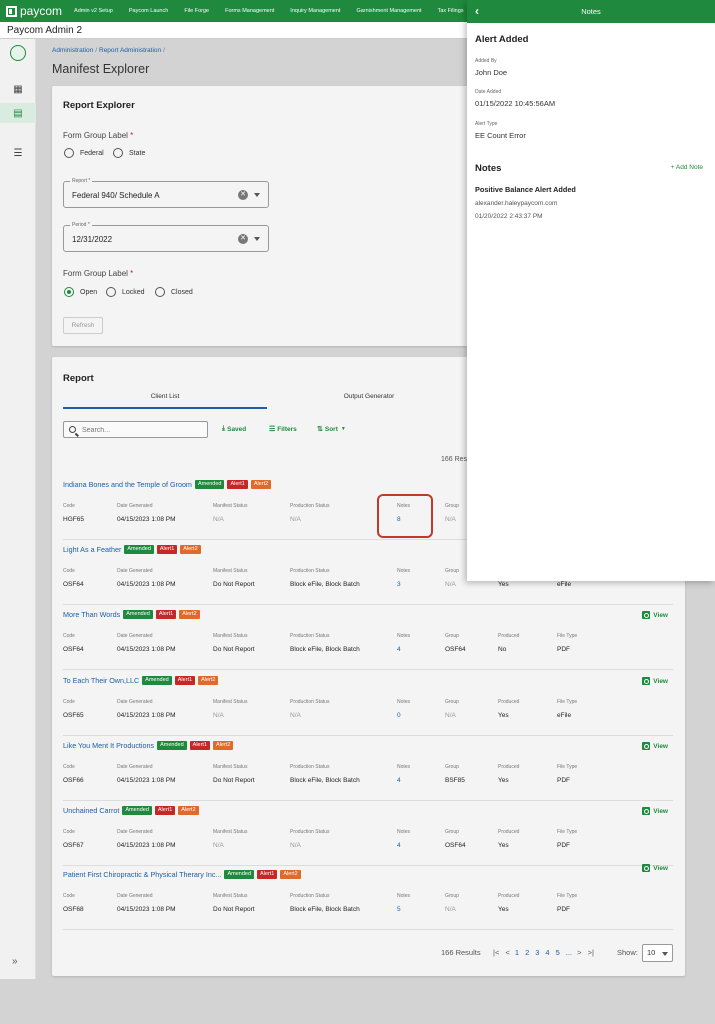  I want to click on client-name-link: To Each Their Own,LLC Amended Alert1 Alert2, so click(141, 680).